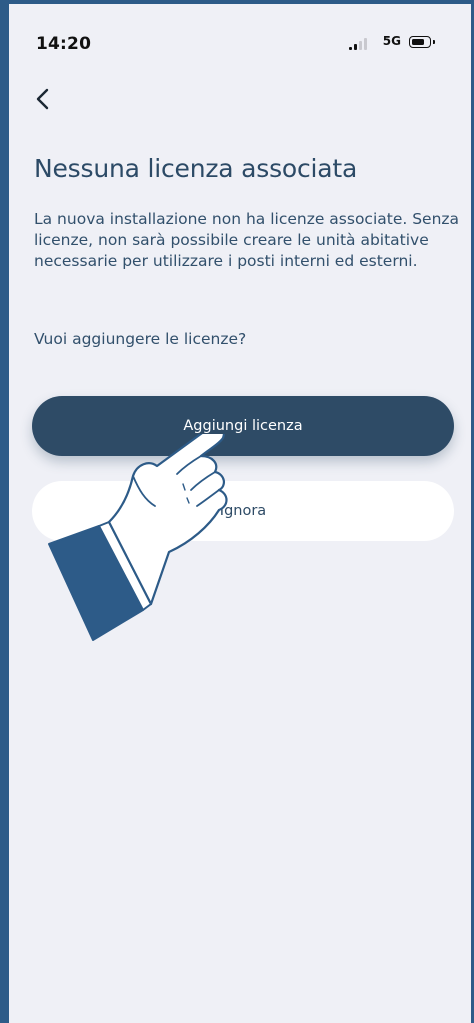 The image size is (474, 1023). What do you see at coordinates (64, 44) in the screenshot?
I see `status-time: 14:20` at bounding box center [64, 44].